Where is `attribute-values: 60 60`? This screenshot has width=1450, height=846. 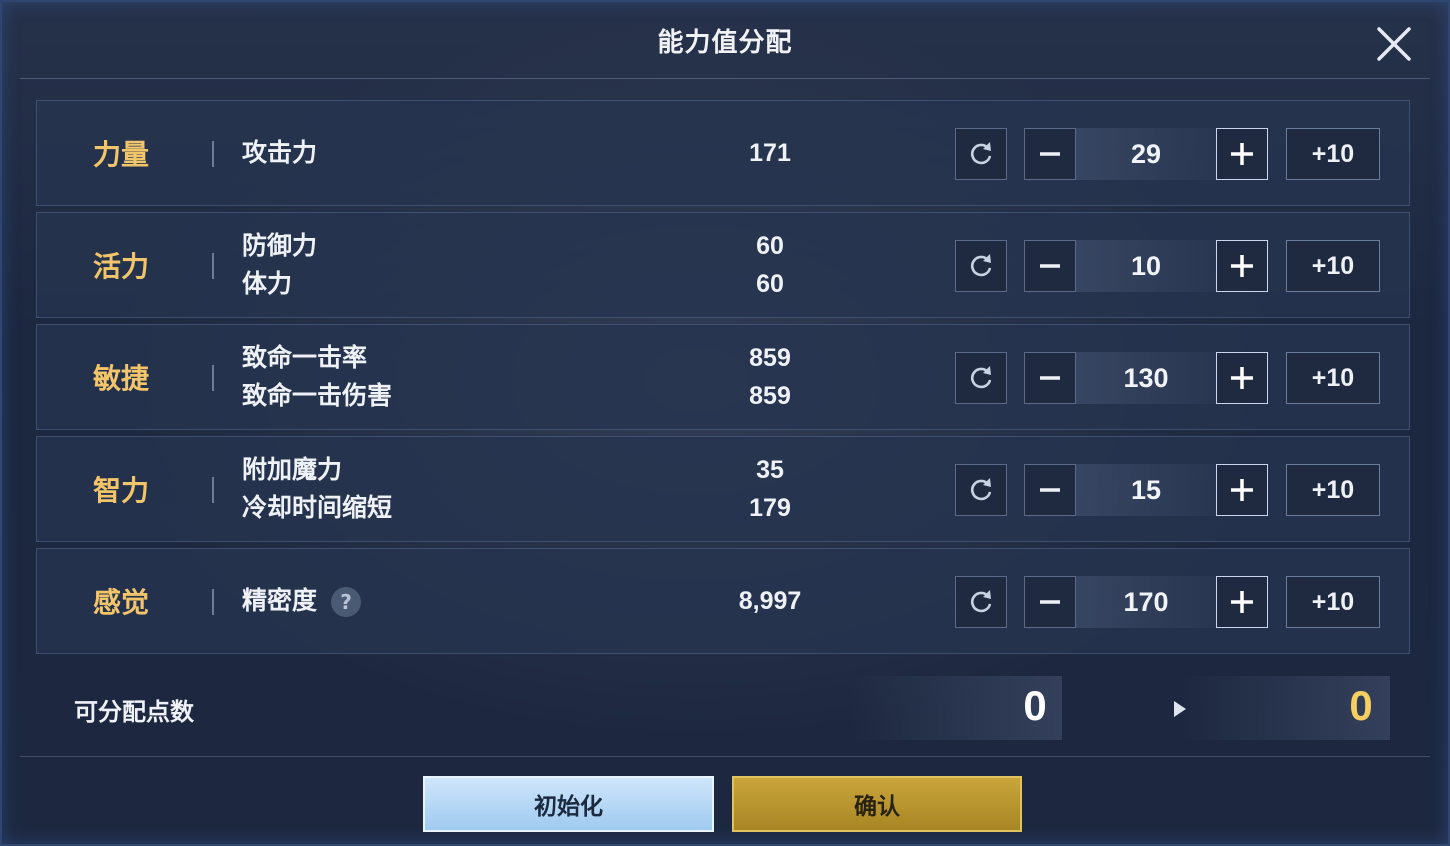 attribute-values: 60 60 is located at coordinates (770, 265).